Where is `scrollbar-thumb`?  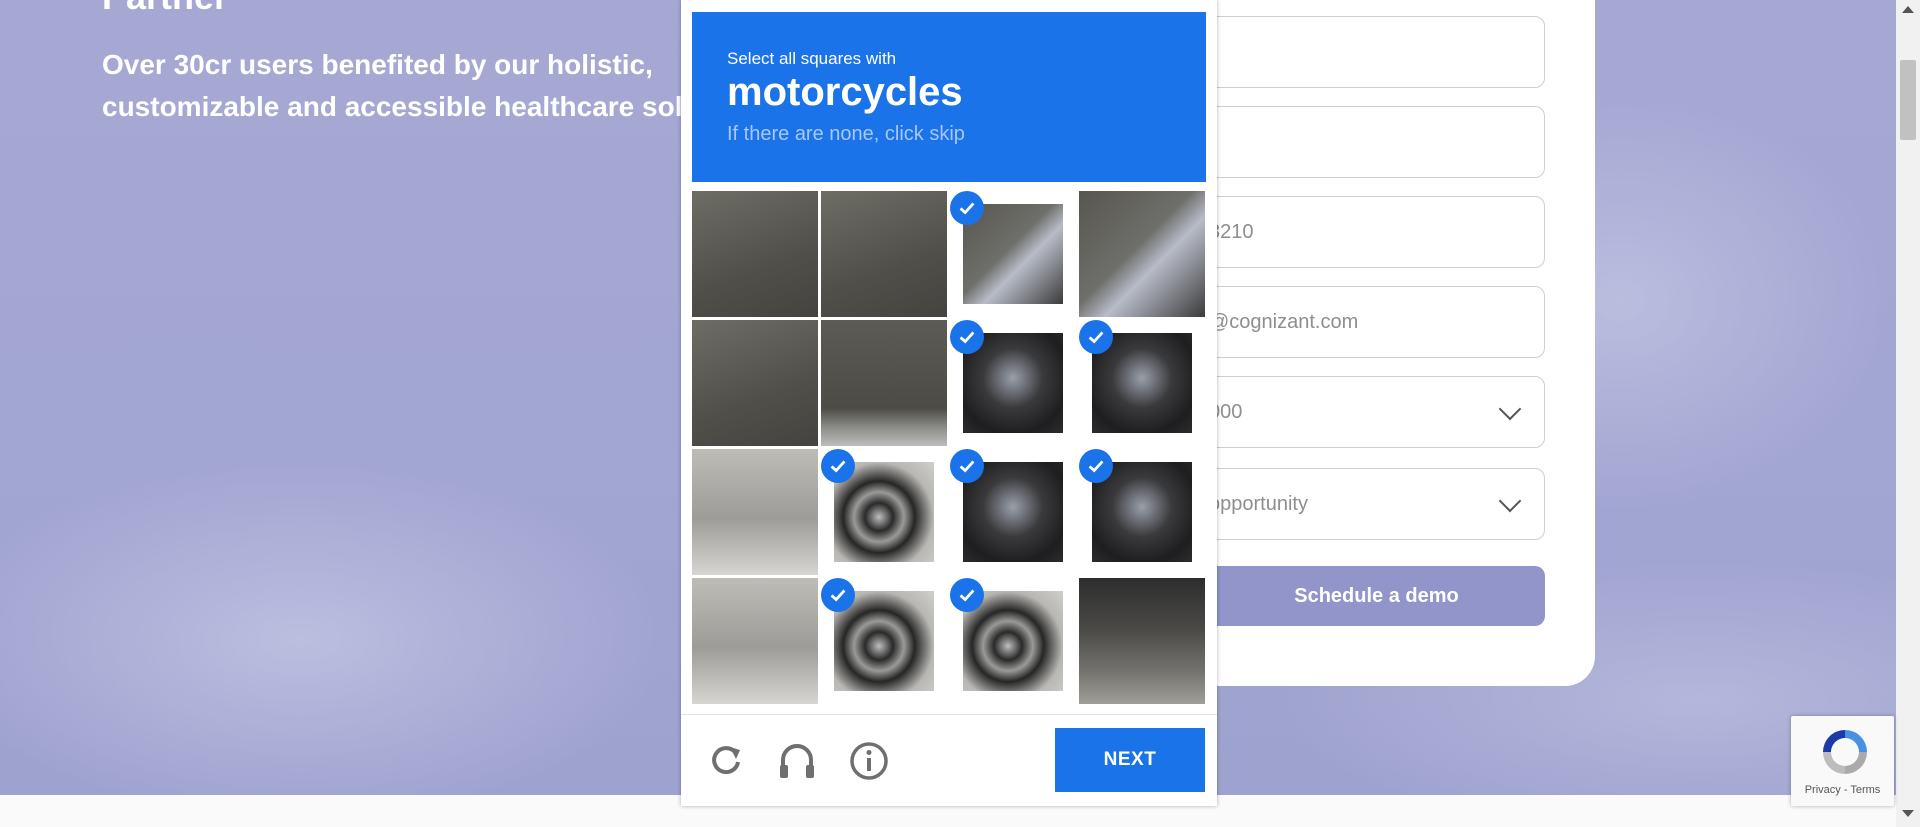 scrollbar-thumb is located at coordinates (1908, 100).